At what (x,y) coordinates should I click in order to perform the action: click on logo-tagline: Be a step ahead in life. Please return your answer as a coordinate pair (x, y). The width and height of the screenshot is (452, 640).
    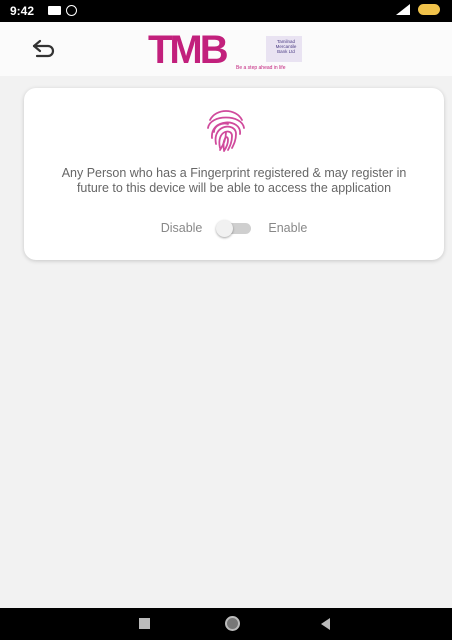
    Looking at the image, I should click on (261, 68).